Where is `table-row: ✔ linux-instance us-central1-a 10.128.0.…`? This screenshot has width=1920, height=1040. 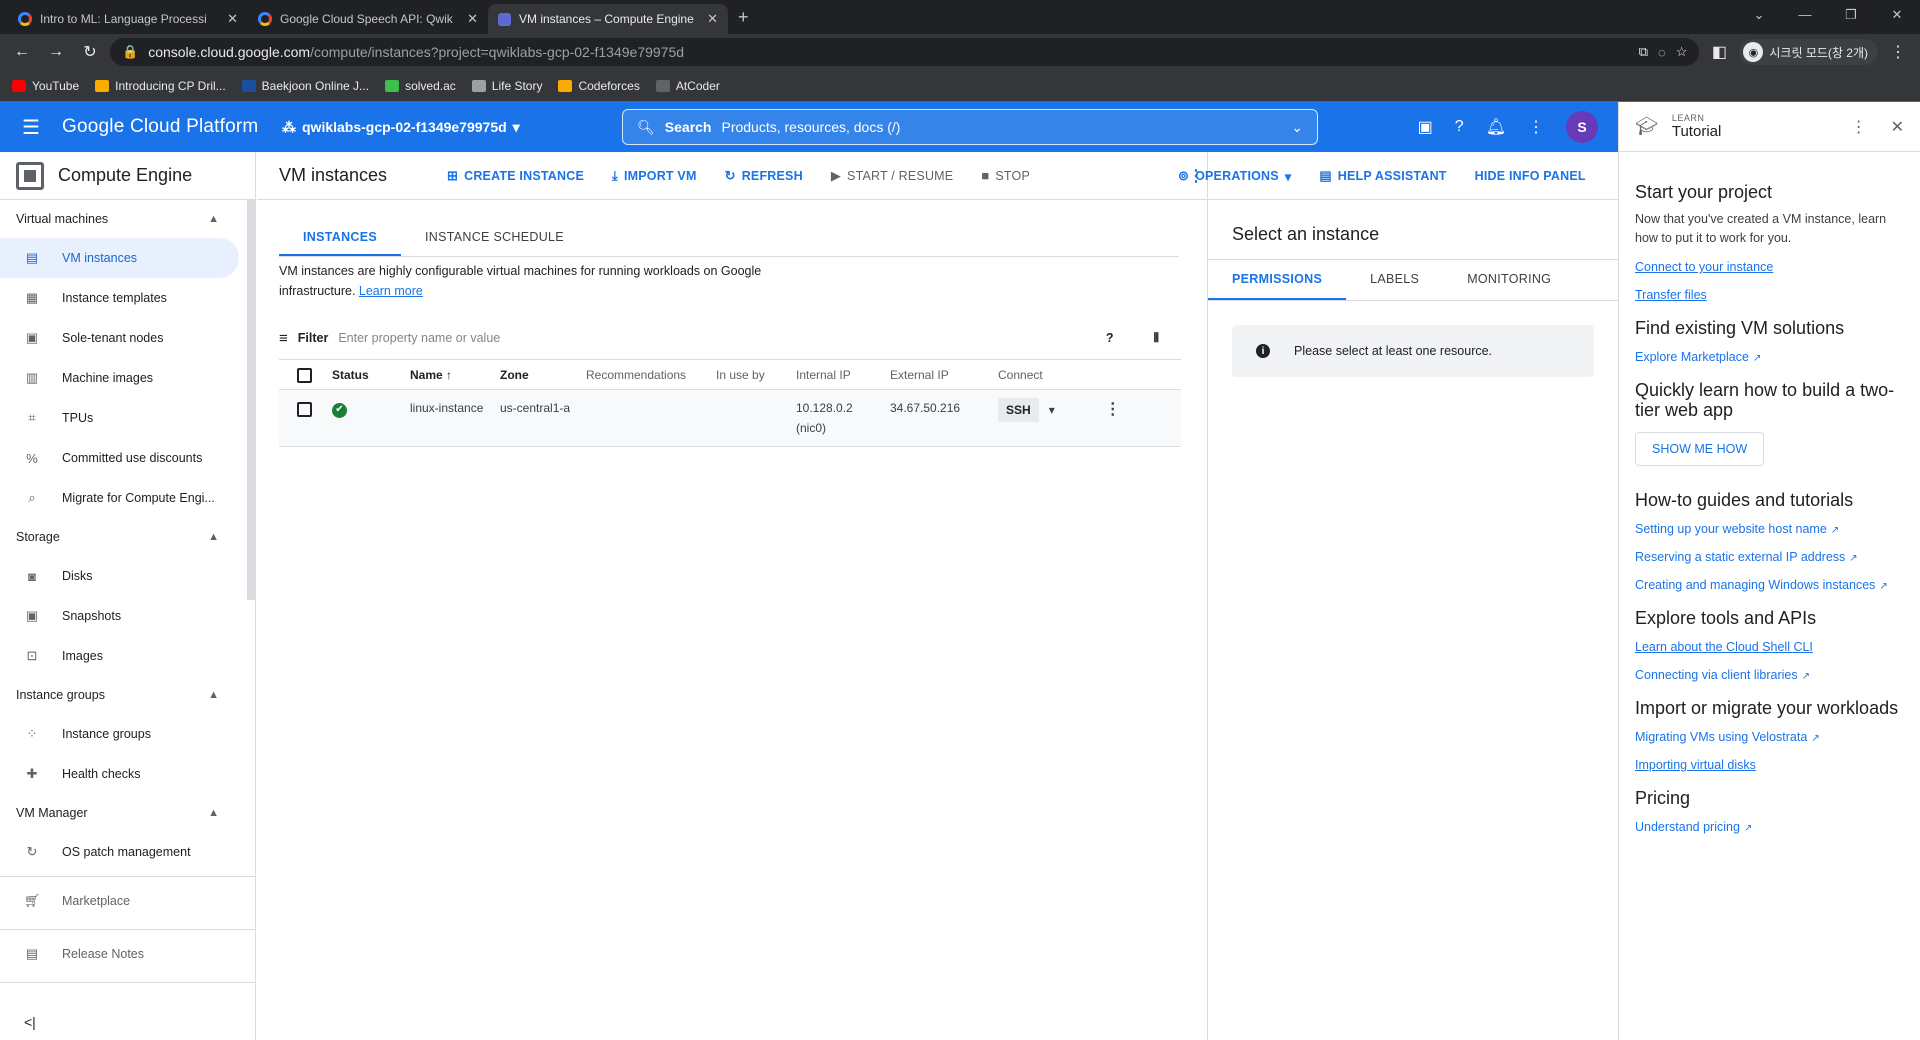 table-row: ✔ linux-instance us-central1-a 10.128.0.… is located at coordinates (730, 418).